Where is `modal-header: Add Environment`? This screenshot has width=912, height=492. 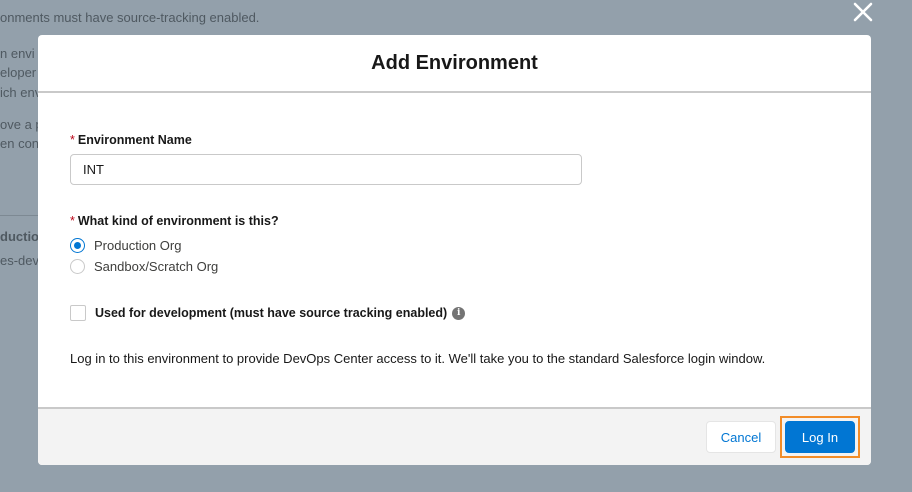 modal-header: Add Environment is located at coordinates (454, 64).